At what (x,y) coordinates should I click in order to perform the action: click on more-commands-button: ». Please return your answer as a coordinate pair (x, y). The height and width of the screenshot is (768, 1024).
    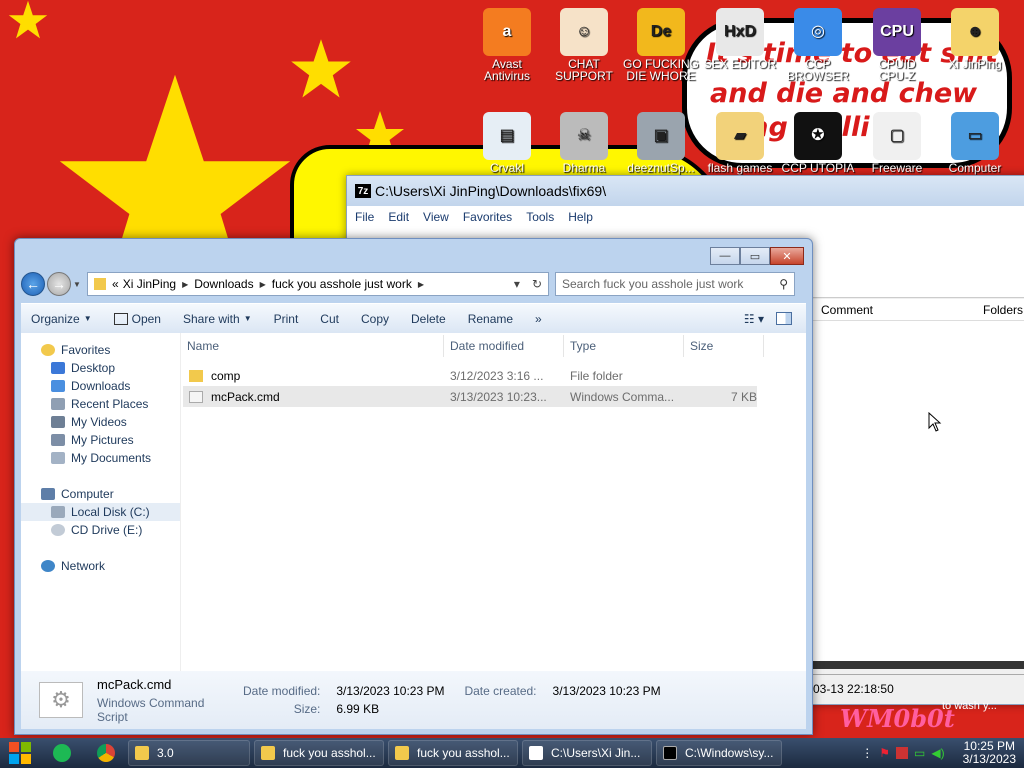
    Looking at the image, I should click on (538, 319).